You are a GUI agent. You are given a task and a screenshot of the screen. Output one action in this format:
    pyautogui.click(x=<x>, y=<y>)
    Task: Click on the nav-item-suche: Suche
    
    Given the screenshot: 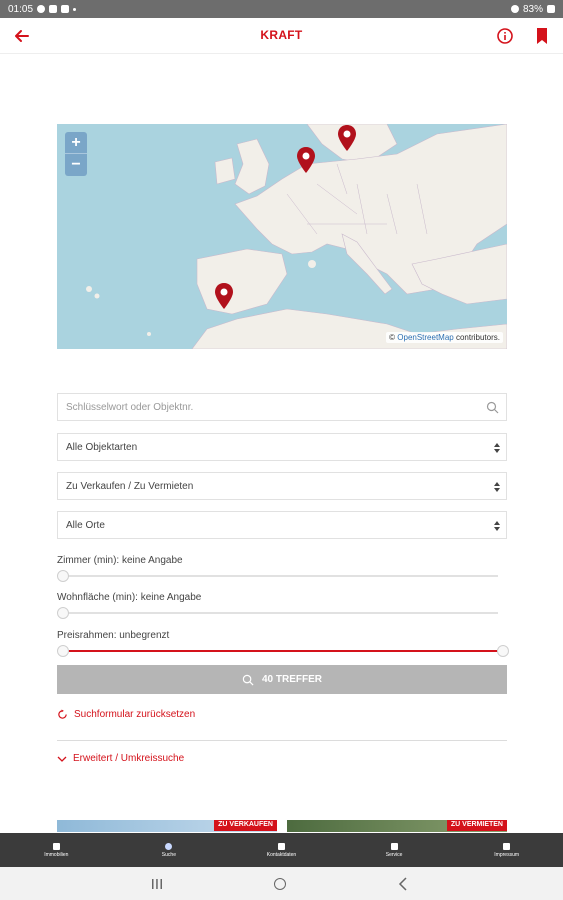 What is the action you would take?
    pyautogui.click(x=169, y=850)
    